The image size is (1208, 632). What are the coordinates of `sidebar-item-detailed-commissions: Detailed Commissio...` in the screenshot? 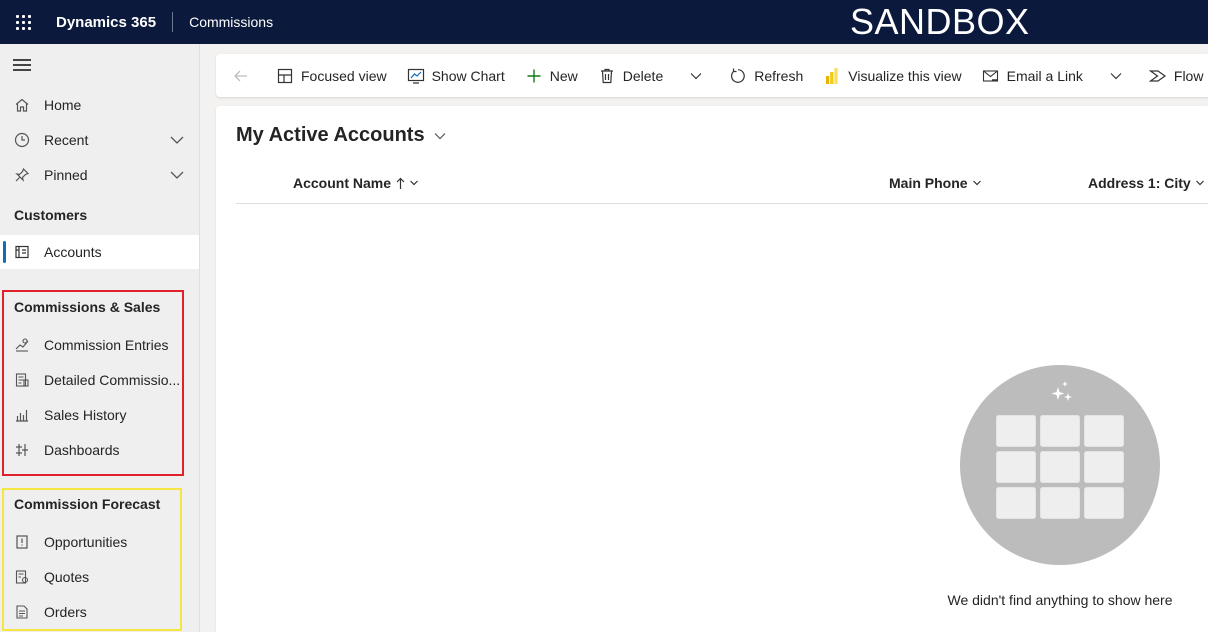 It's located at (99, 380).